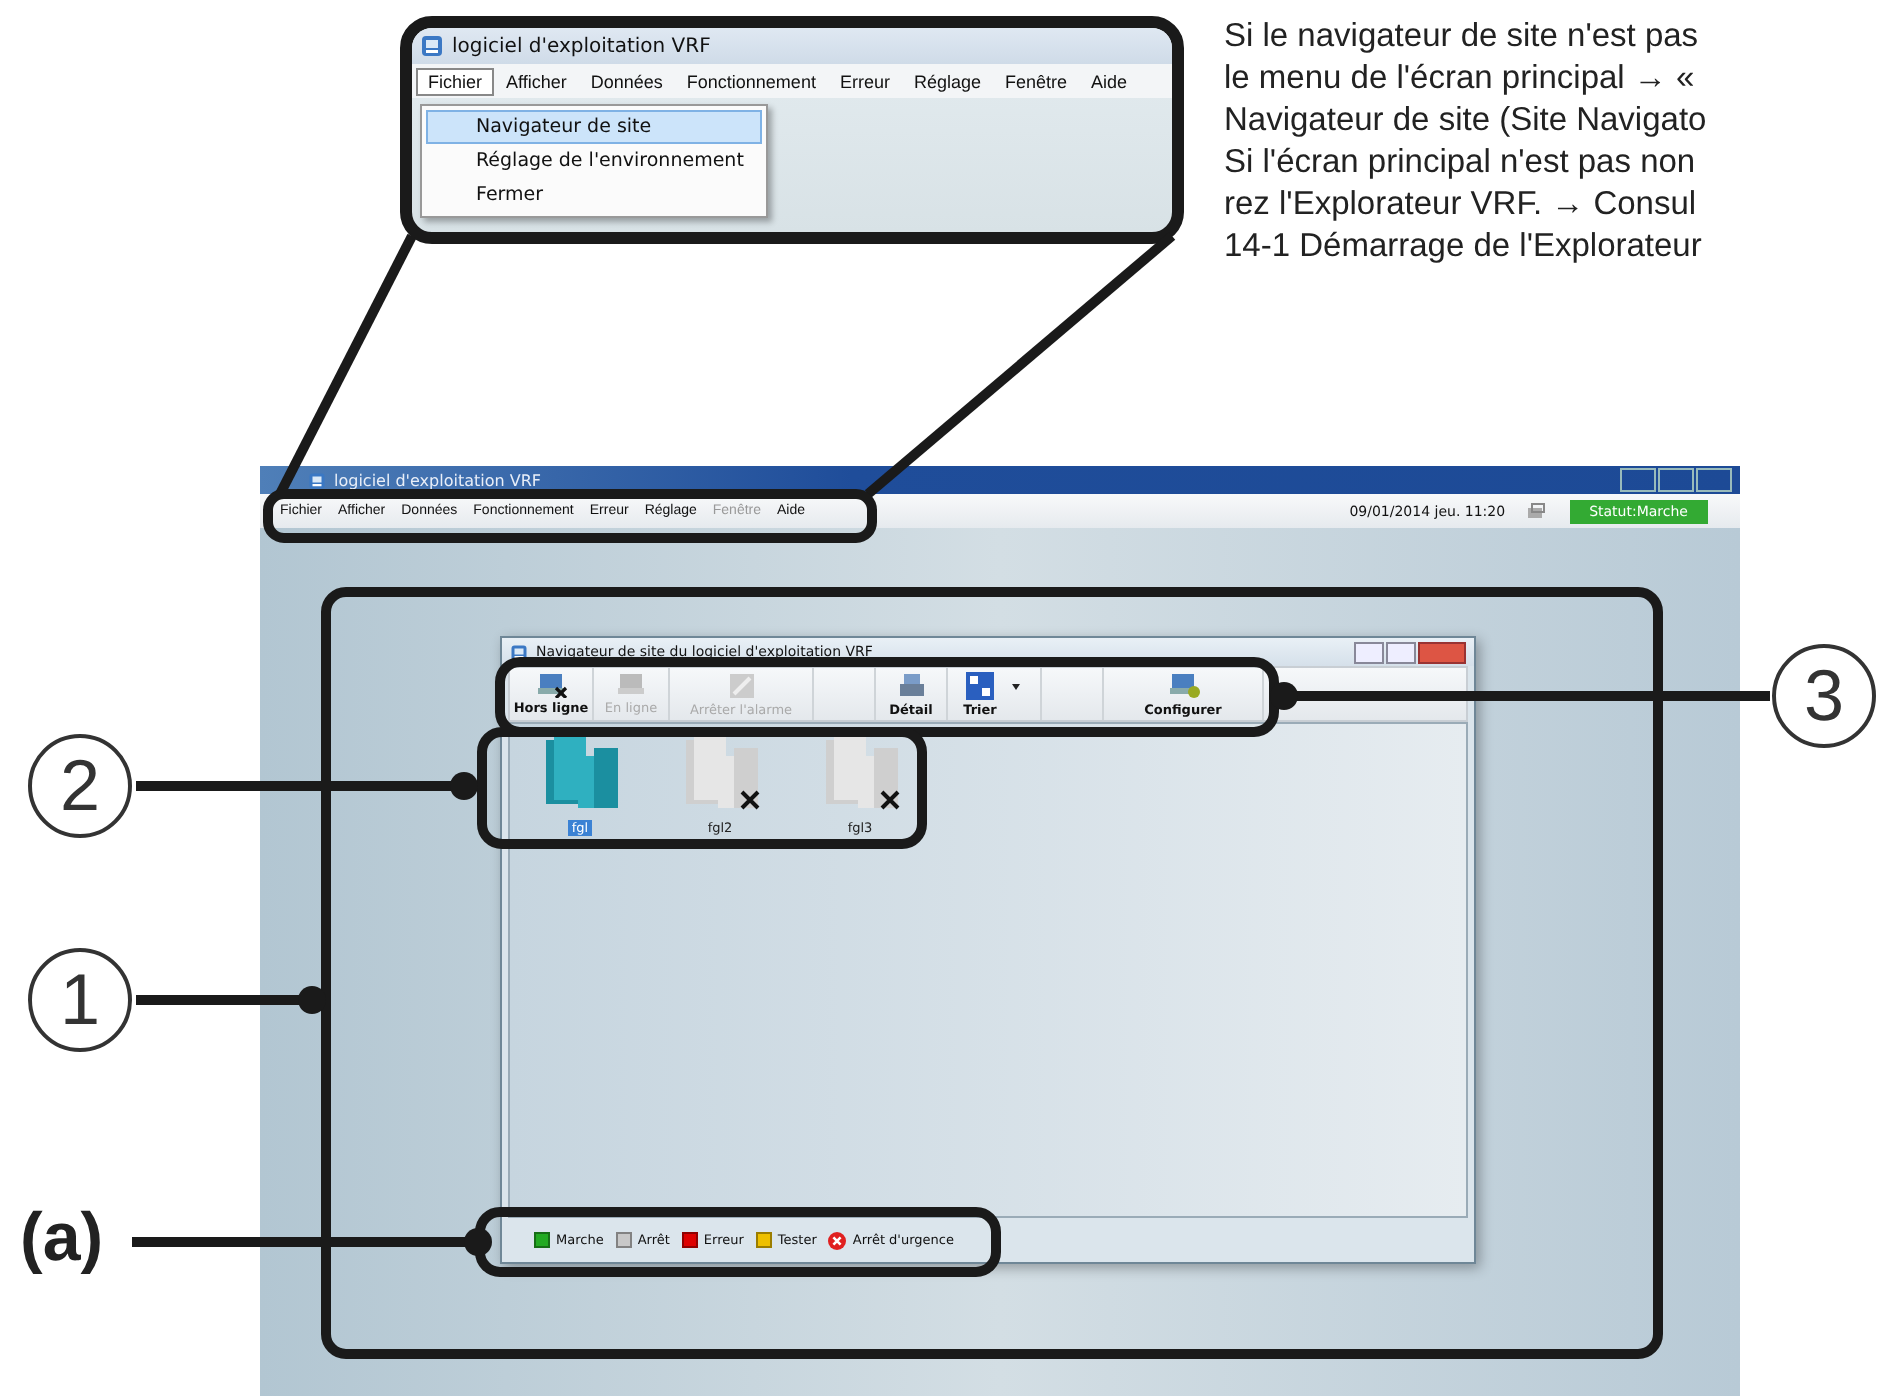 The image size is (1884, 1396). I want to click on callout-label: (a), so click(62, 1239).